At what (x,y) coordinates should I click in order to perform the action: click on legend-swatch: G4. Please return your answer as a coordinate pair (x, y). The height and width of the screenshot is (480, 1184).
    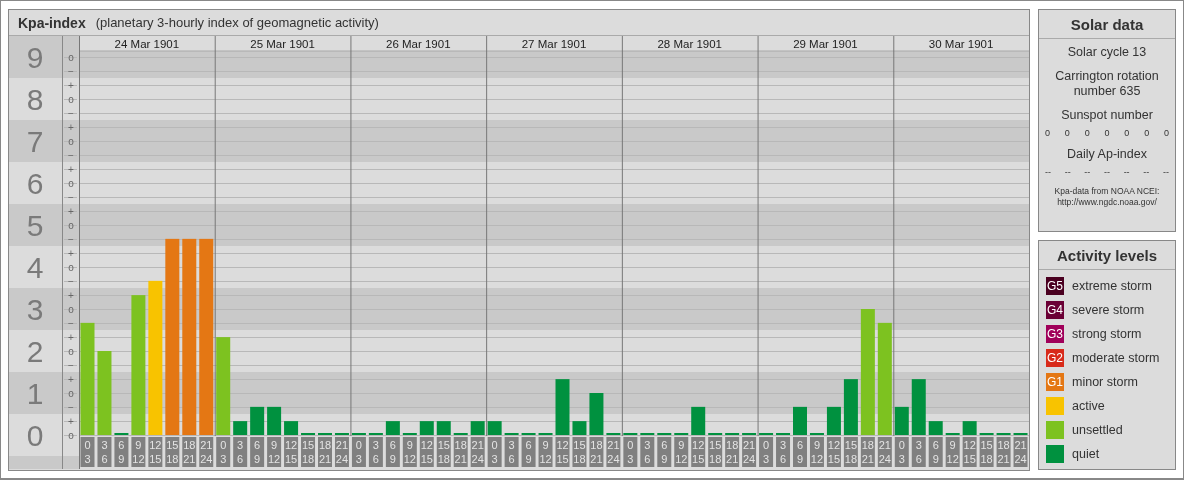
    Looking at the image, I should click on (1055, 310).